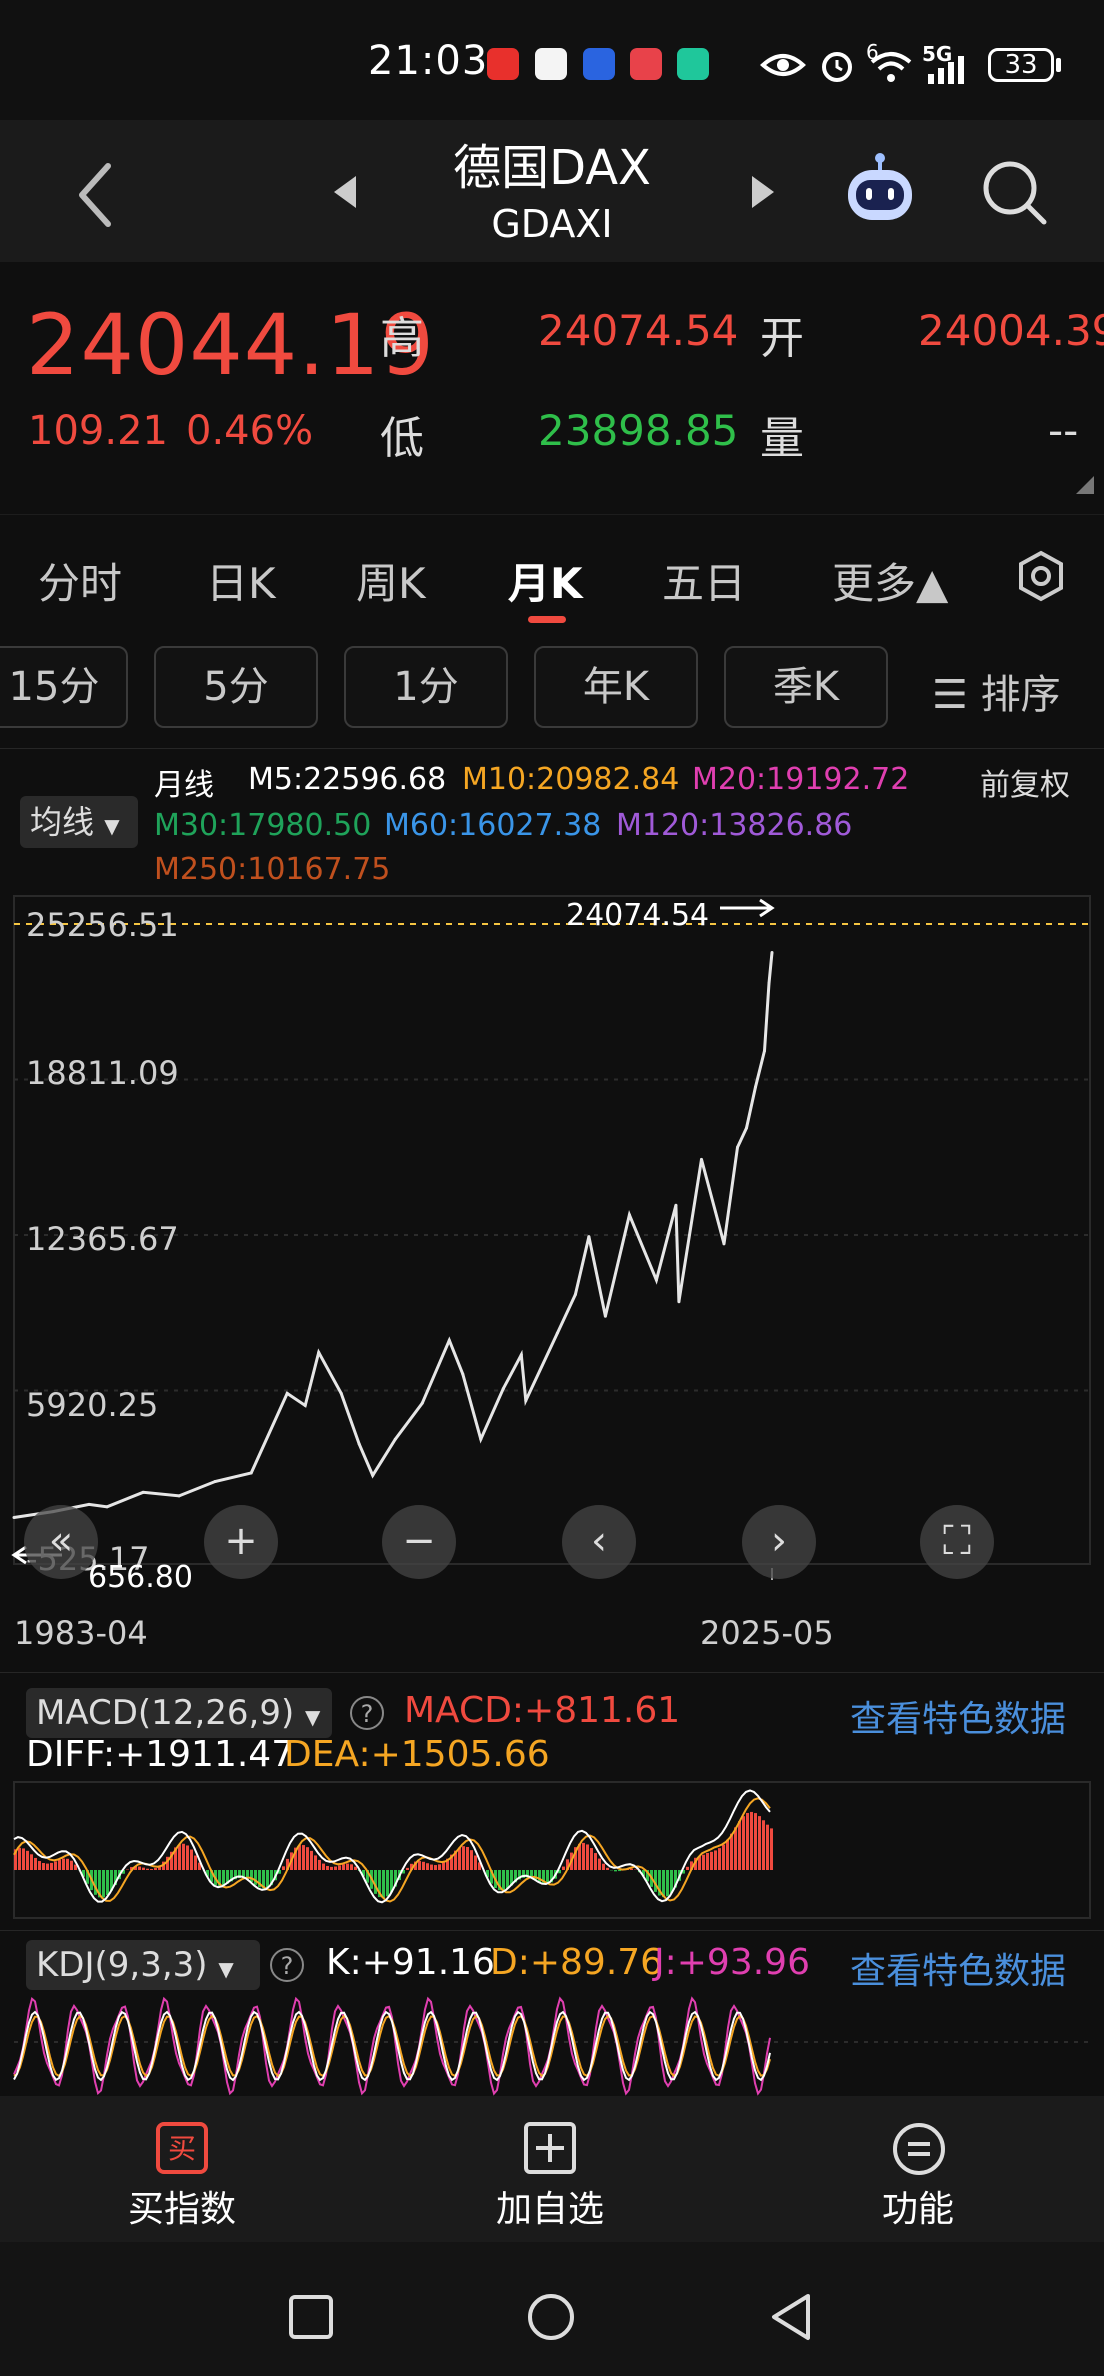 This screenshot has width=1104, height=2376. I want to click on zoom-in-button: +, so click(241, 1542).